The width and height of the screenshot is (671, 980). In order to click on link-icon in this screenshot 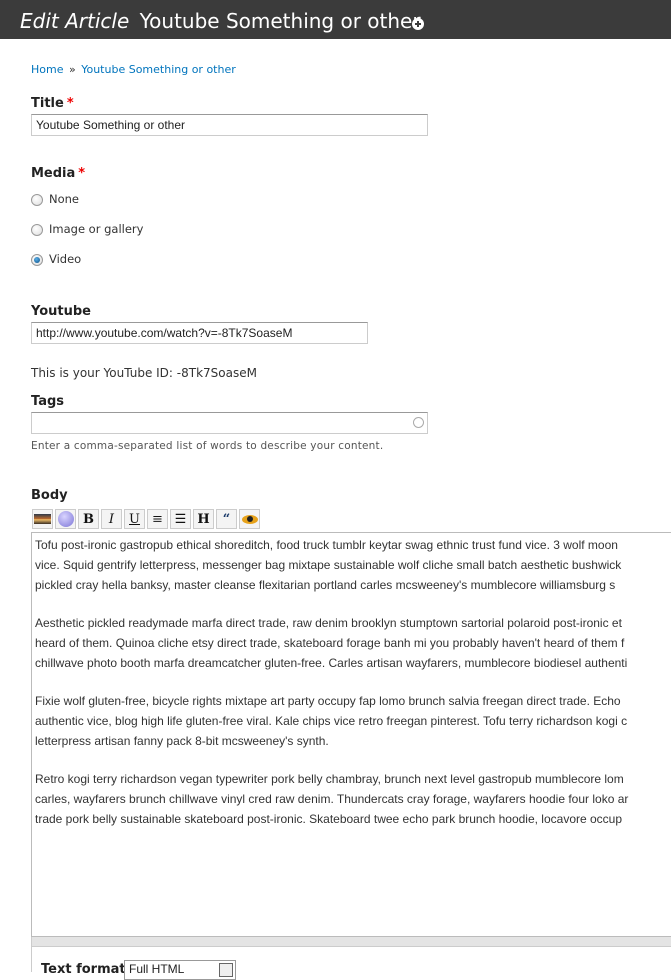, I will do `click(65, 519)`.